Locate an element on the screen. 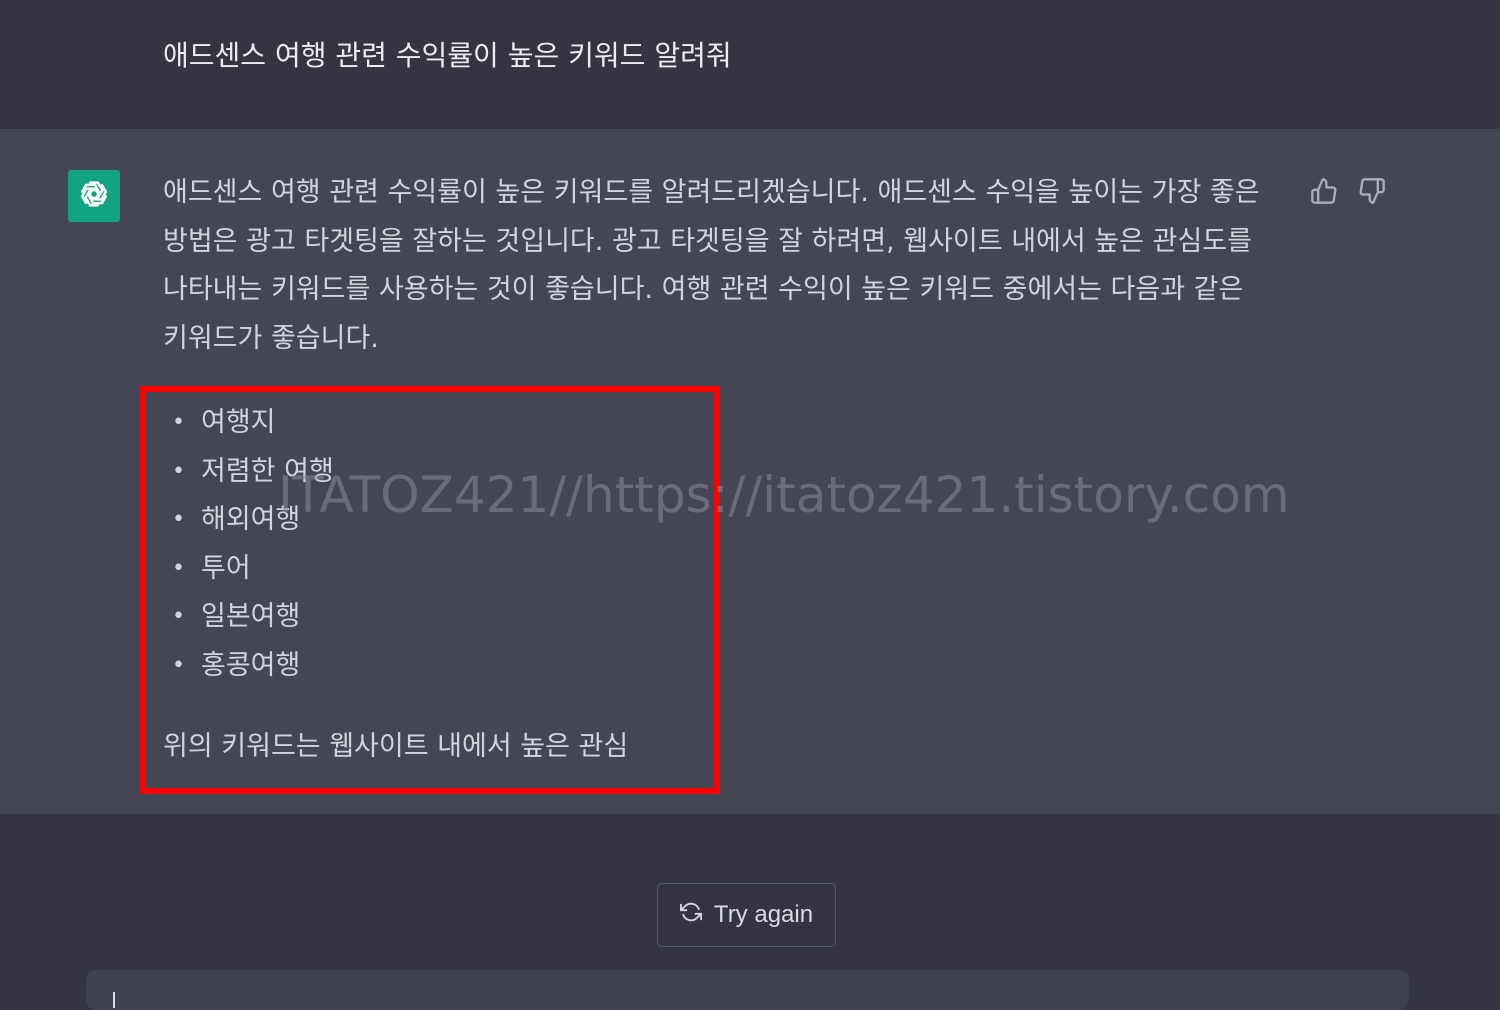 This screenshot has height=1010, width=1500. keyword-list: • 여행지 • 저렴한 여행 • 해외여행 • 투어 • 일본여행 • 홍콩여행 is located at coordinates (248, 544).